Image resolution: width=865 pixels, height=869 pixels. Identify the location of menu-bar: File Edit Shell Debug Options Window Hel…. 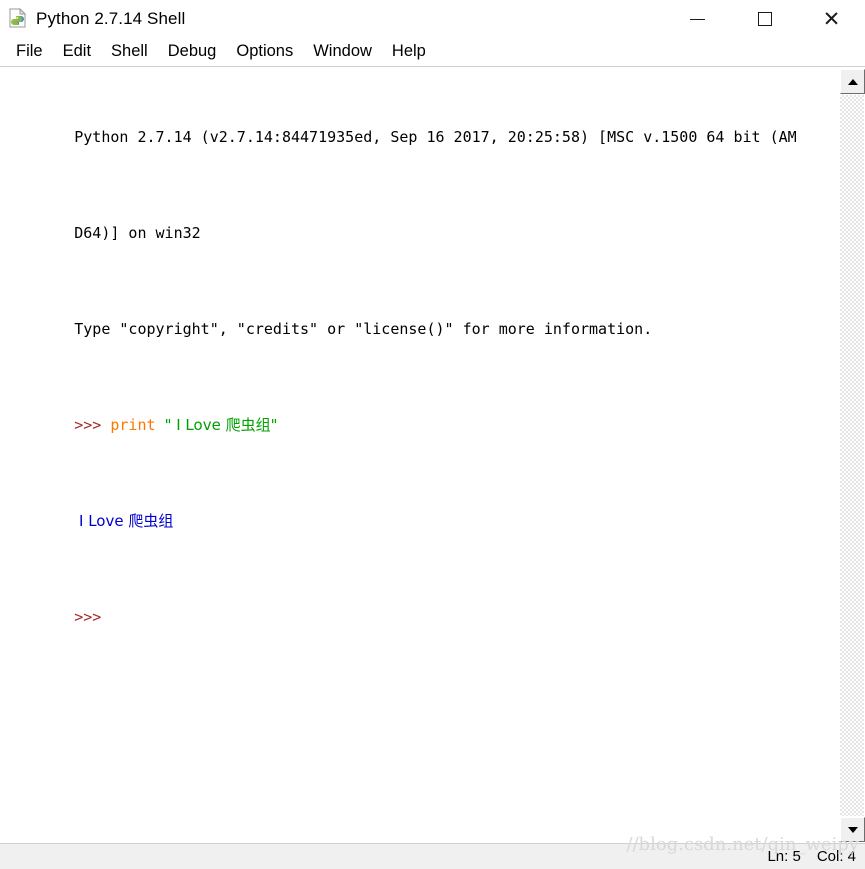
(432, 52).